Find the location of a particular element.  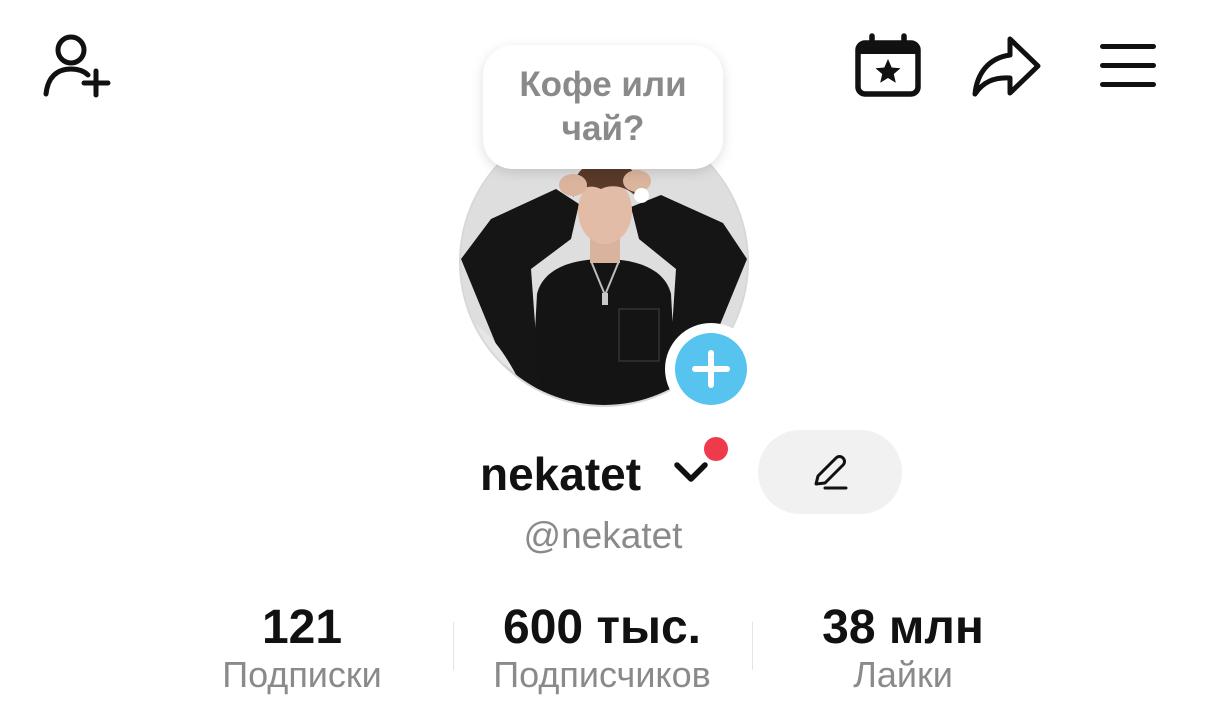

hamburger-menu-icon is located at coordinates (1128, 65).